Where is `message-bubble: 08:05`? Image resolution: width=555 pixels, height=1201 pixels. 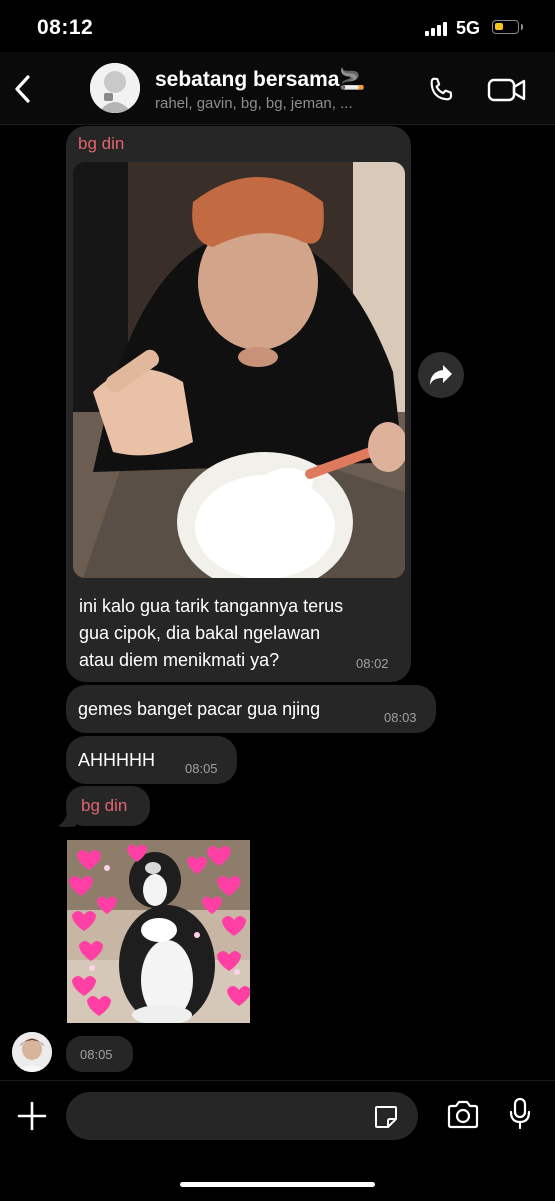
message-bubble: 08:05 is located at coordinates (99, 1054).